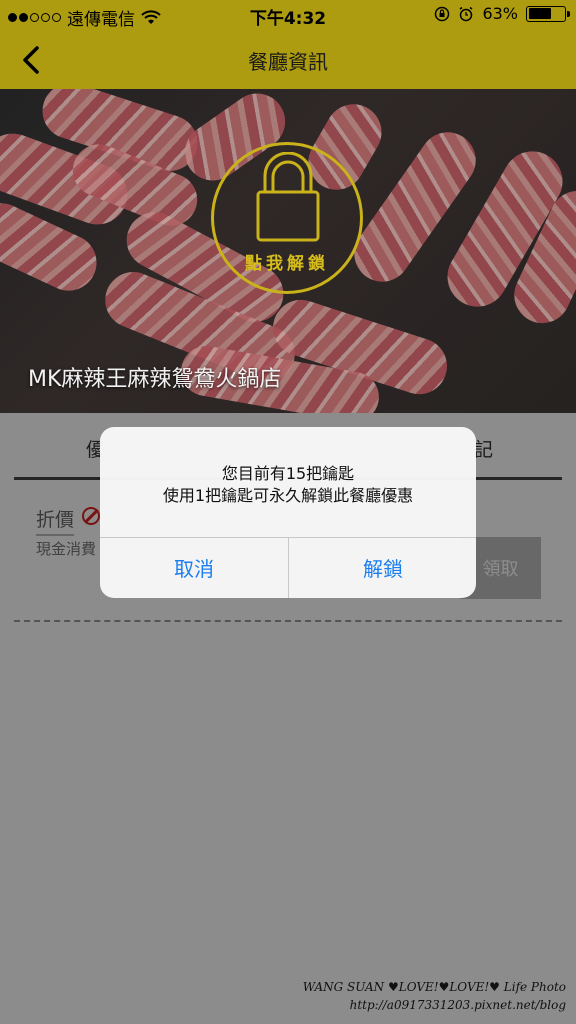  I want to click on orientation-lock-icon, so click(442, 13).